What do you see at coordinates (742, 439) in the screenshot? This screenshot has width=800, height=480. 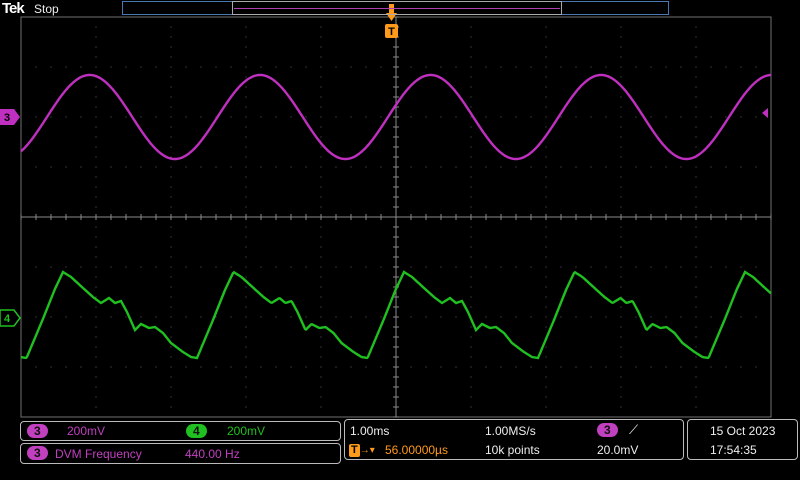 I see `datetime-panel: 15 Oct 2023 17:54:35` at bounding box center [742, 439].